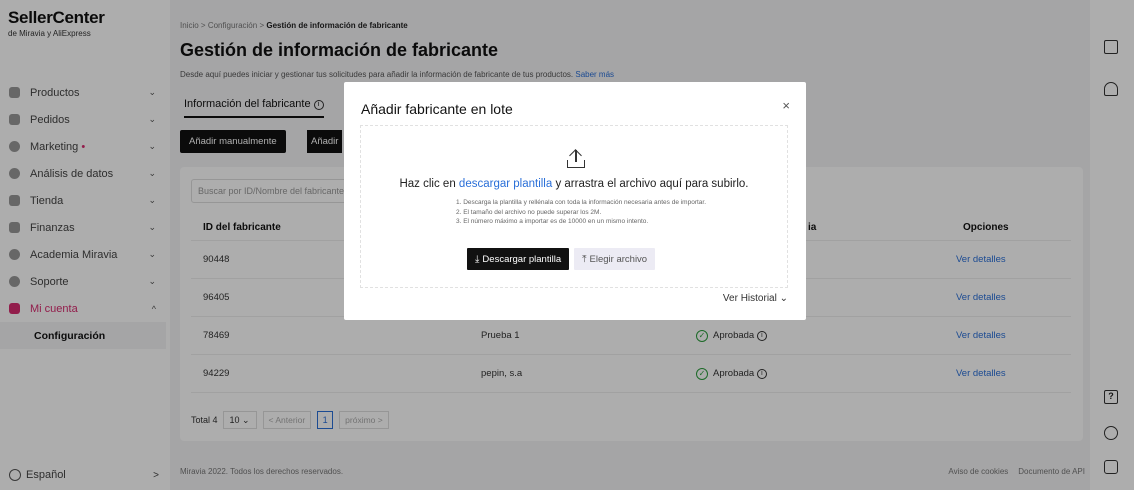  What do you see at coordinates (576, 158) in the screenshot?
I see `upload-icon` at bounding box center [576, 158].